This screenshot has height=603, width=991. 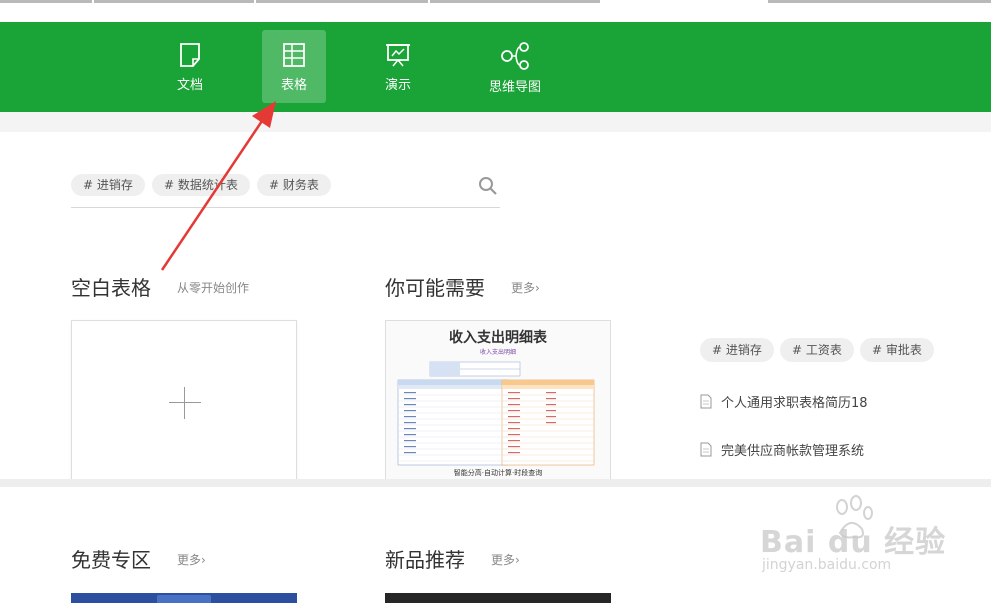 I want to click on nav-tab-mindmap: 思维导图, so click(x=515, y=66).